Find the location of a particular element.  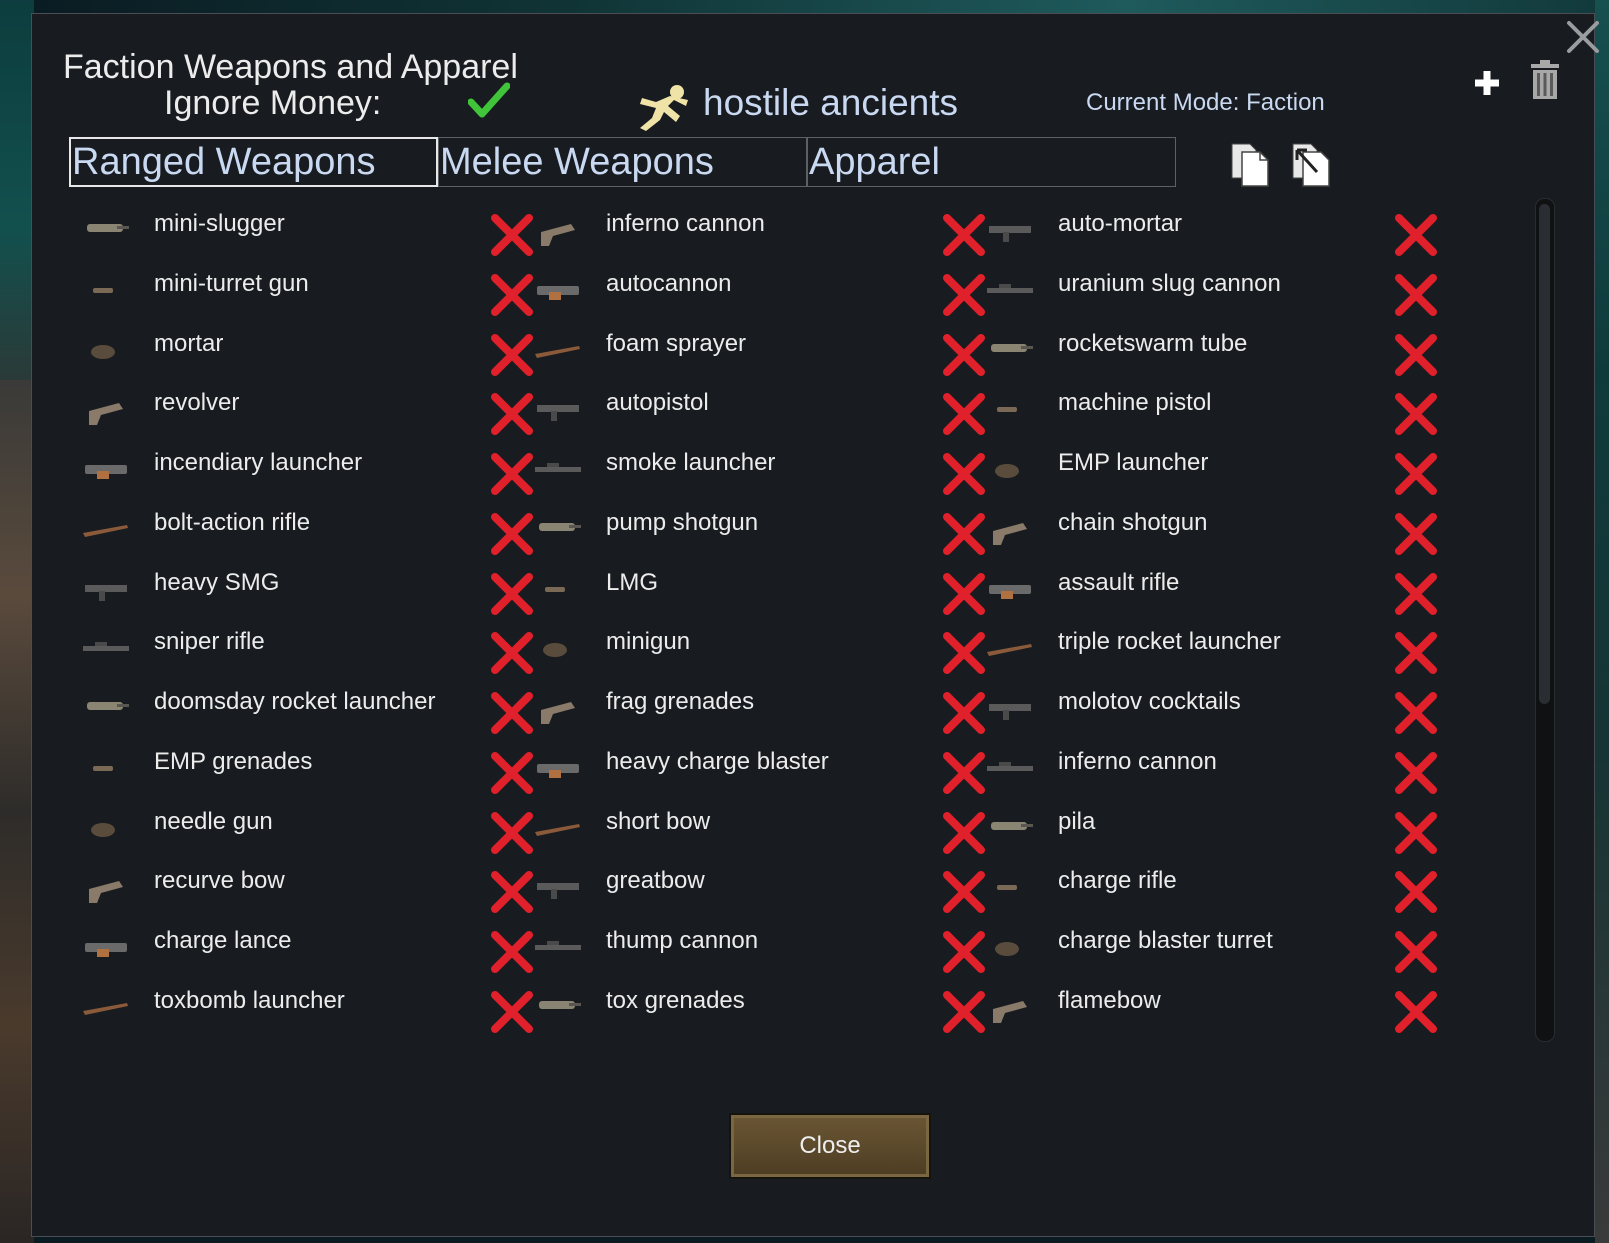

list-item: flamebow is located at coordinates (1213, 1009).